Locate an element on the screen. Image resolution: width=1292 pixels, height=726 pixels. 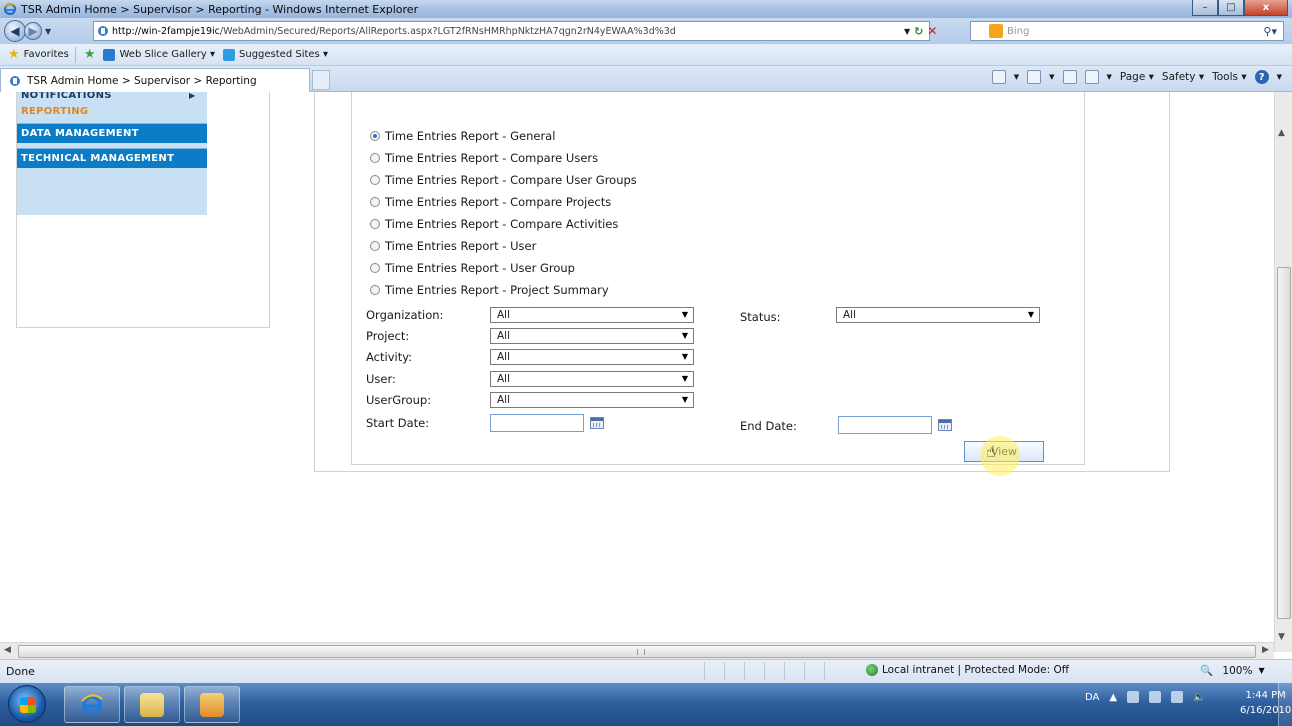
safety-menu: Safety ▾ is located at coordinates (1183, 77).